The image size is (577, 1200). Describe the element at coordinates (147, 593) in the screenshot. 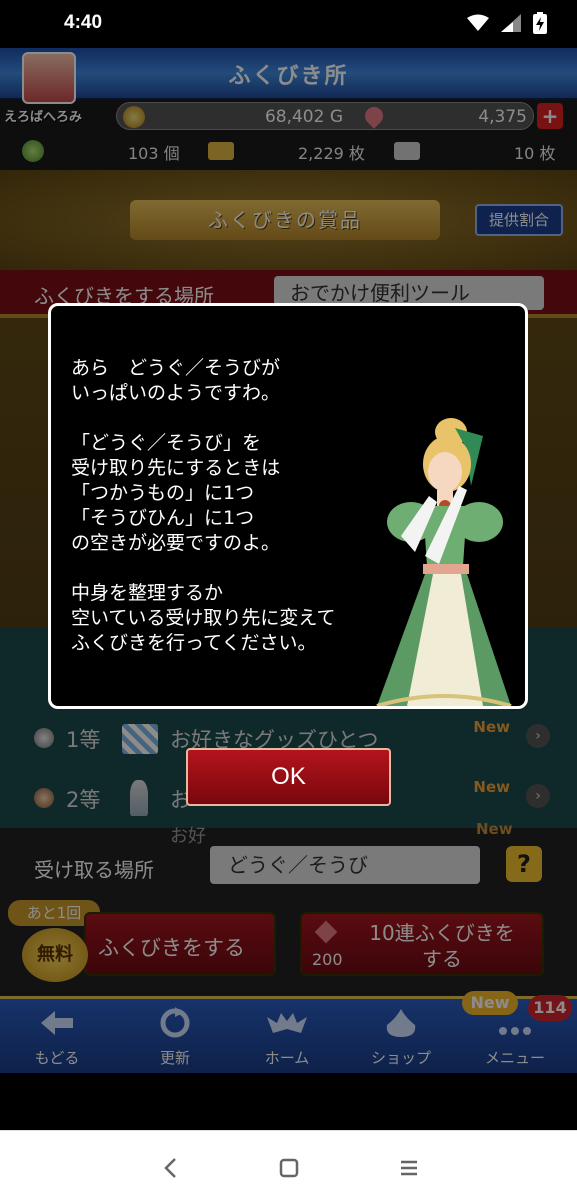

I see `dialog-line: 中身を整理するか` at that location.